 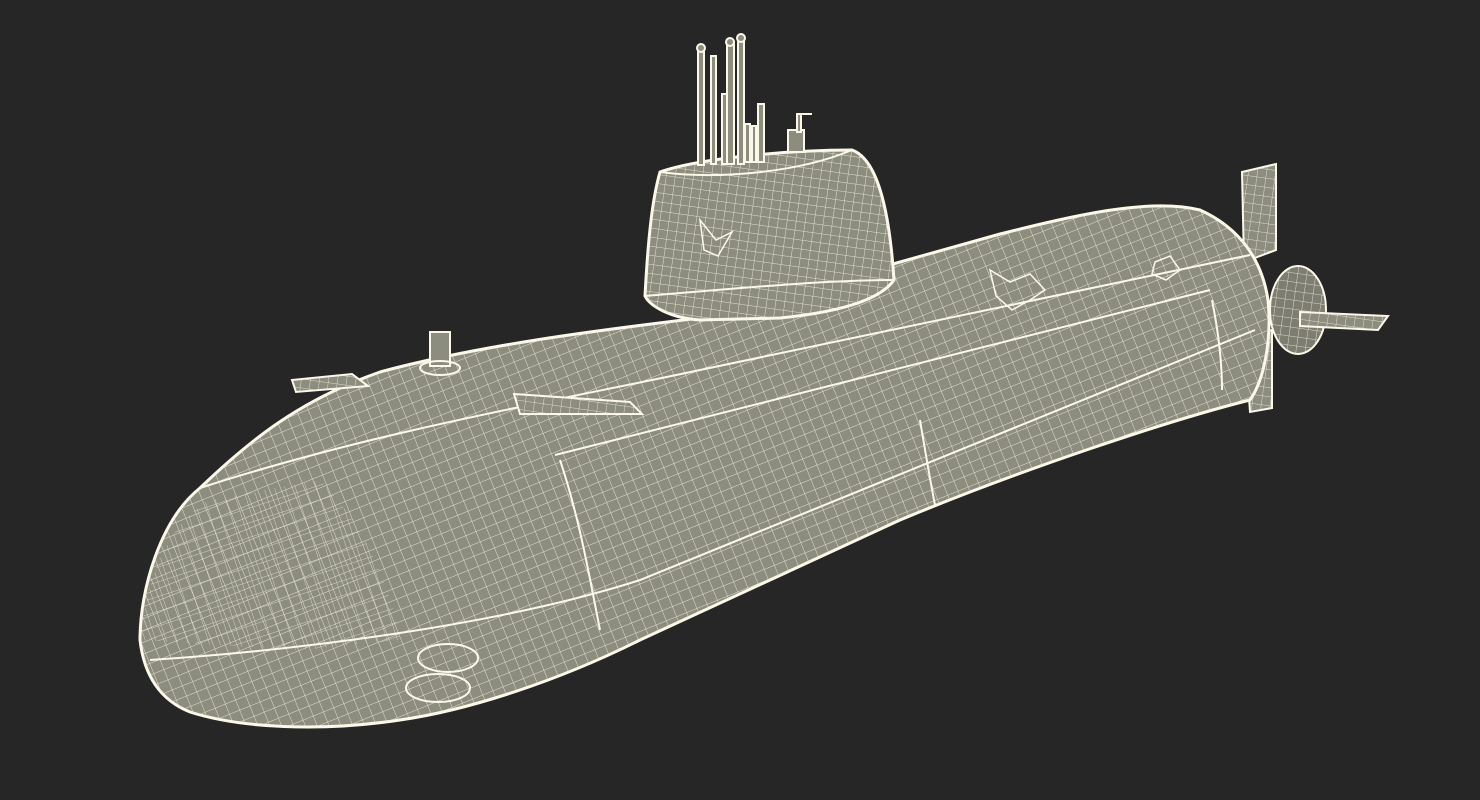 I want to click on masts, so click(x=754, y=99).